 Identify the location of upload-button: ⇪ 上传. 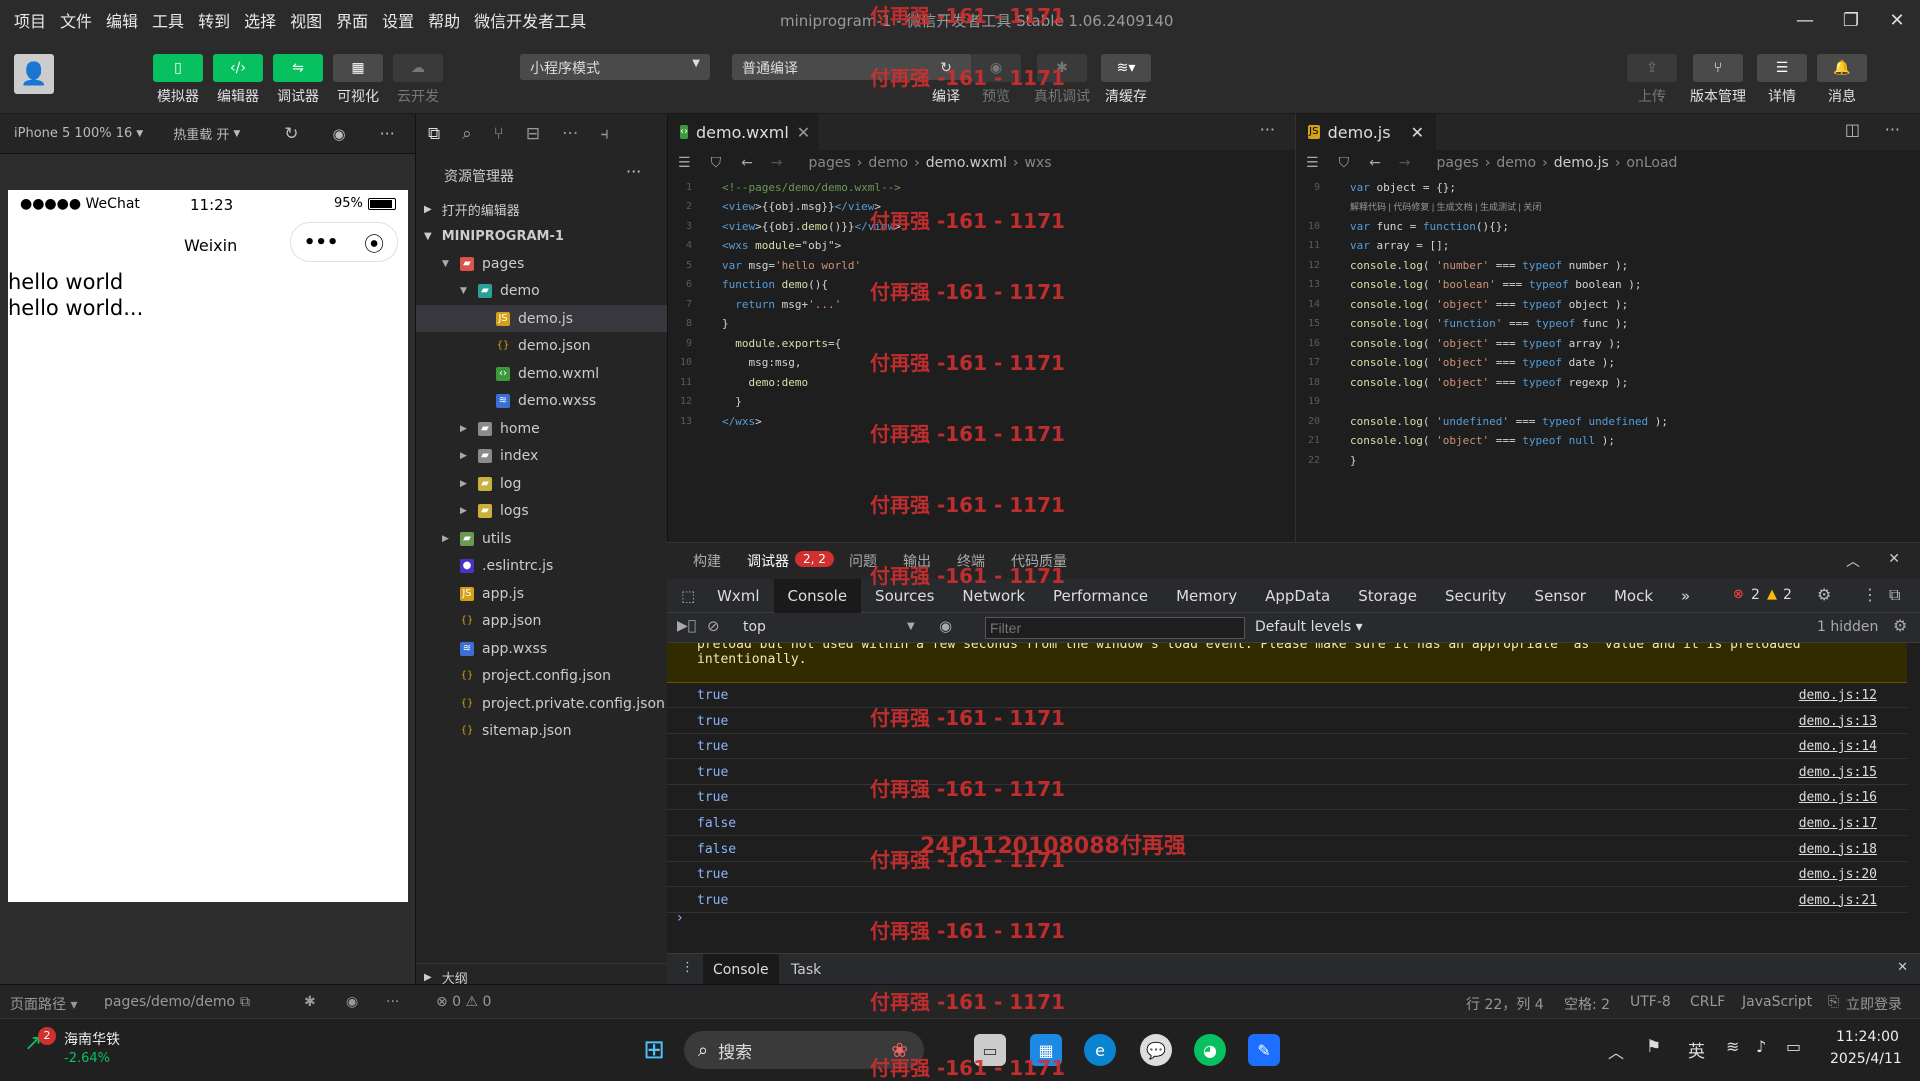
(1652, 80).